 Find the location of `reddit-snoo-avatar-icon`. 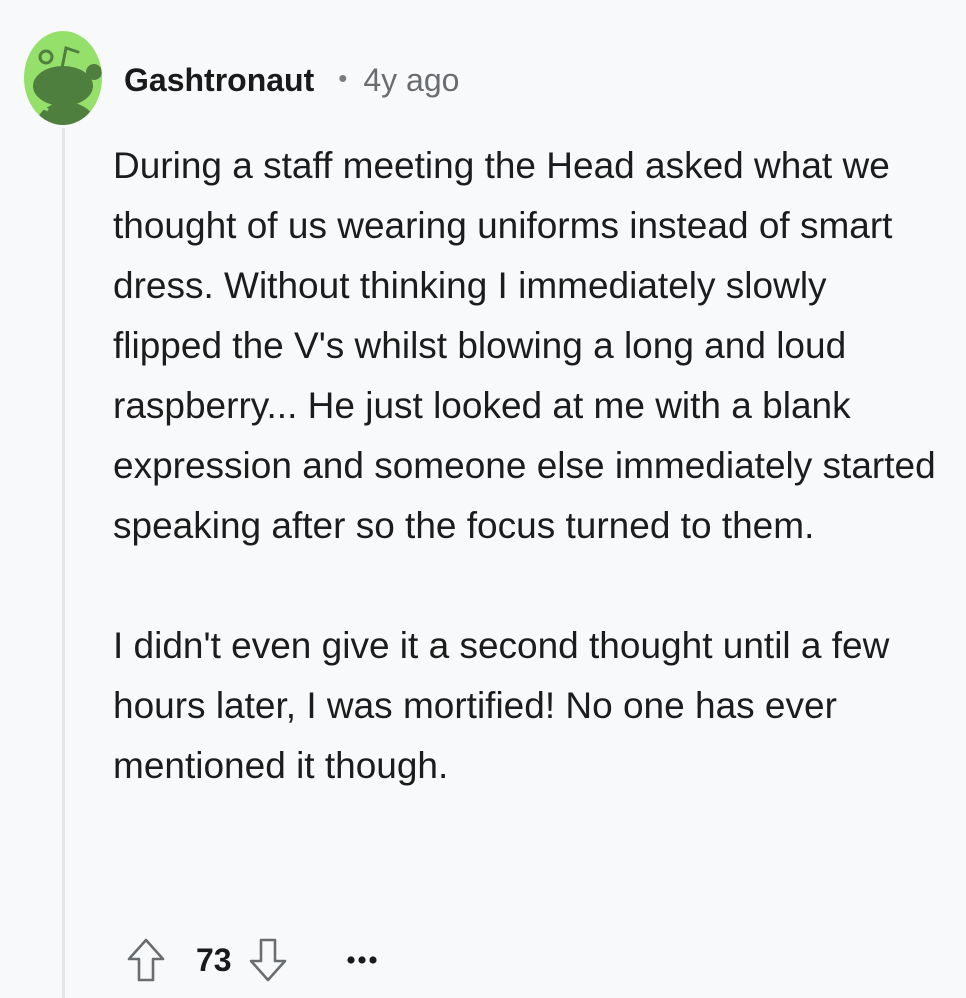

reddit-snoo-avatar-icon is located at coordinates (63, 78).